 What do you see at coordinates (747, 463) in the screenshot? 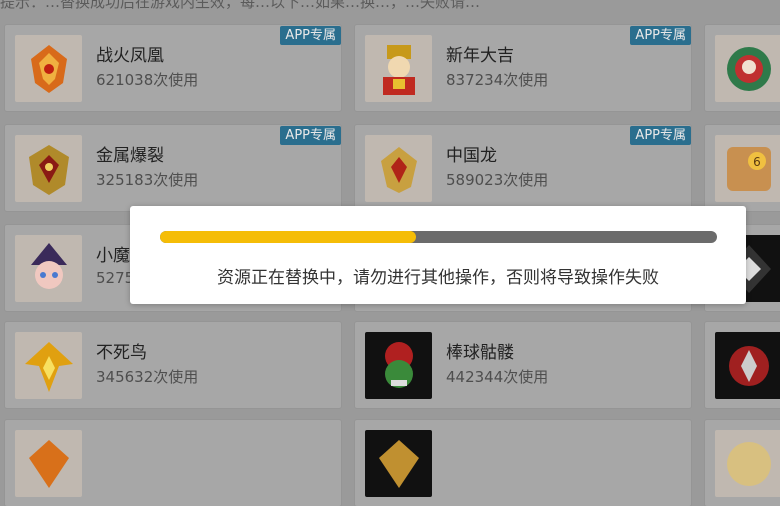
I see `pale-crest-icon` at bounding box center [747, 463].